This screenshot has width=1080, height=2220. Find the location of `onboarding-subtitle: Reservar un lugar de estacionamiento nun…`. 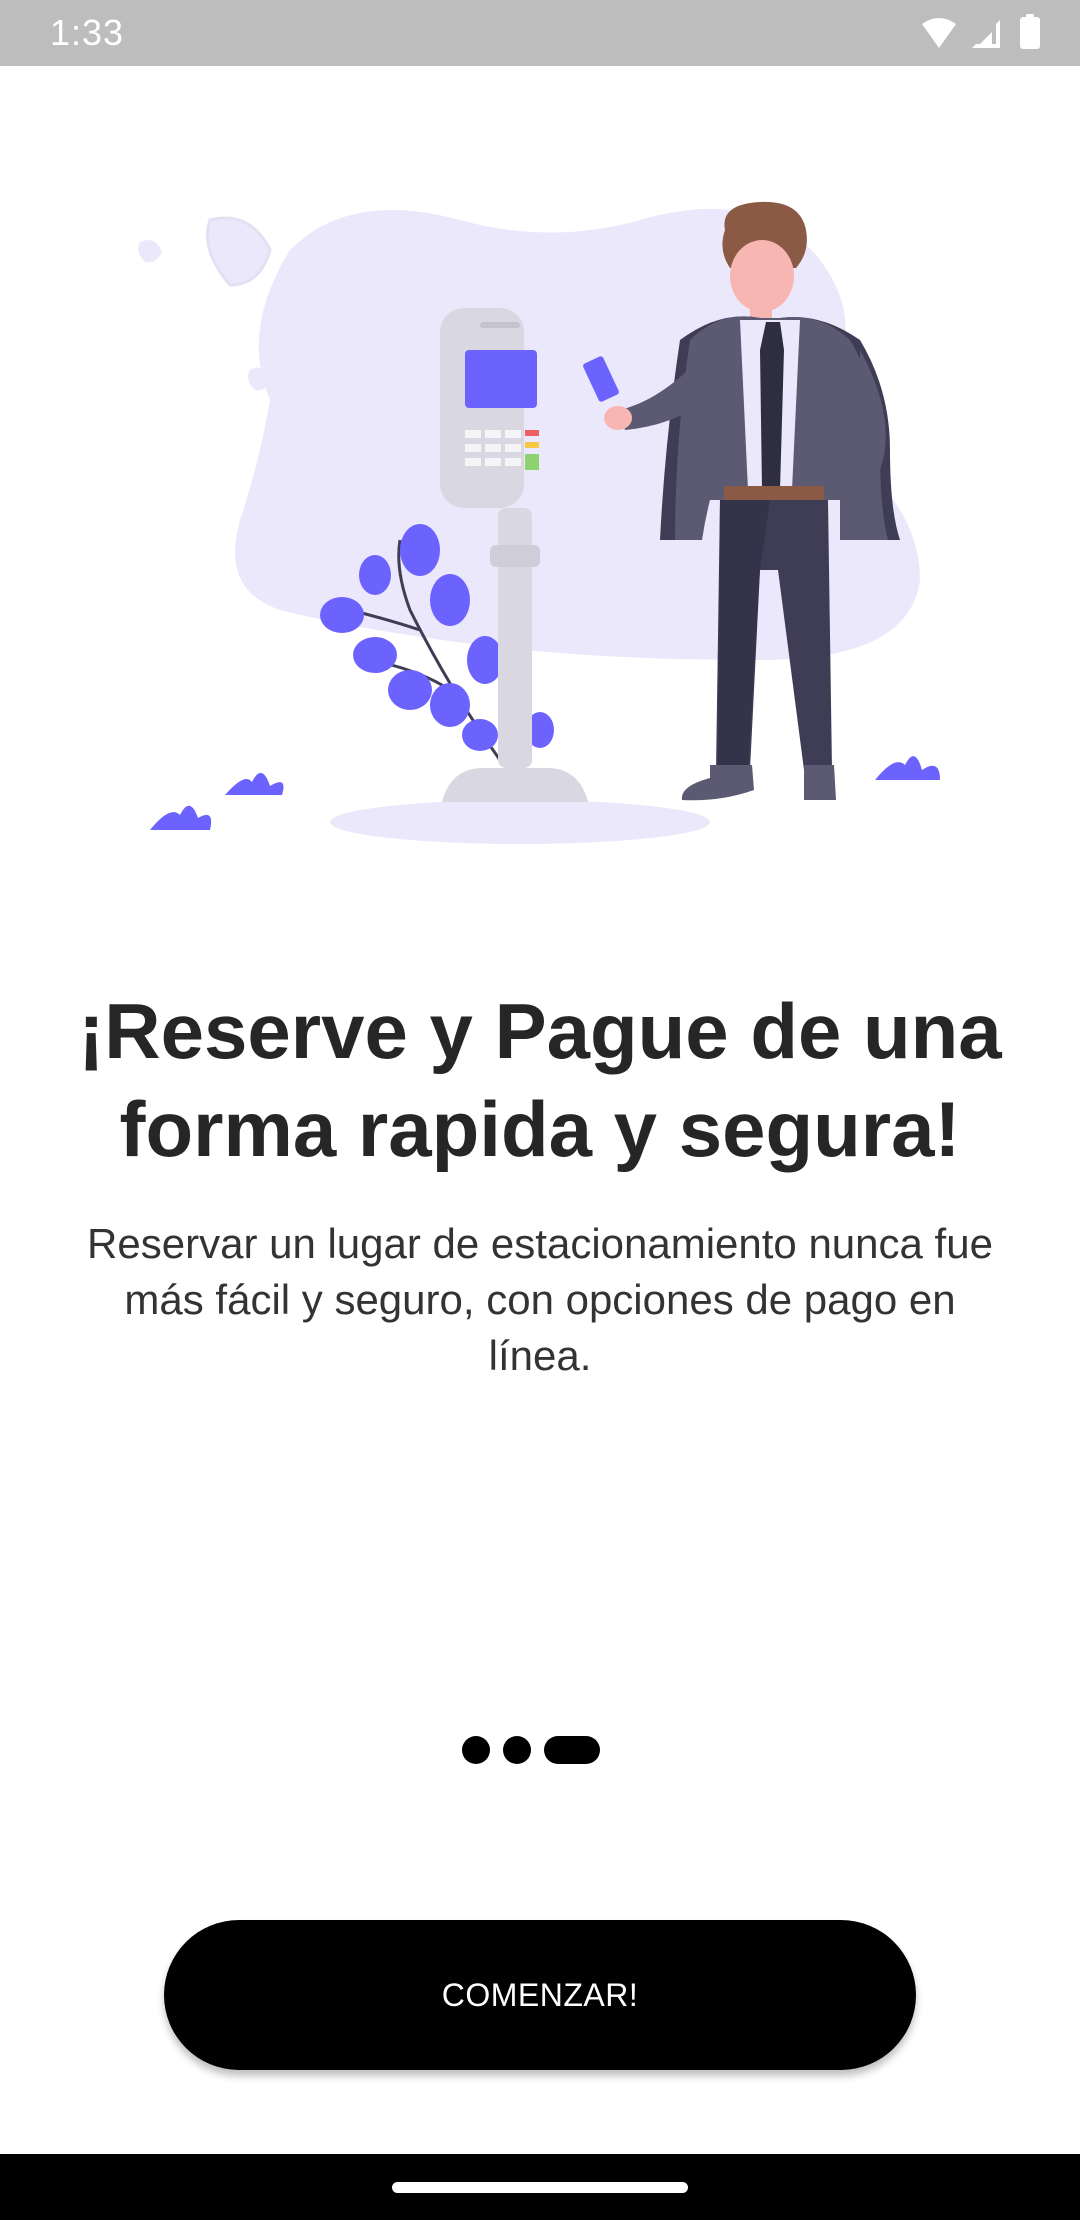

onboarding-subtitle: Reservar un lugar de estacionamiento nun… is located at coordinates (540, 1299).